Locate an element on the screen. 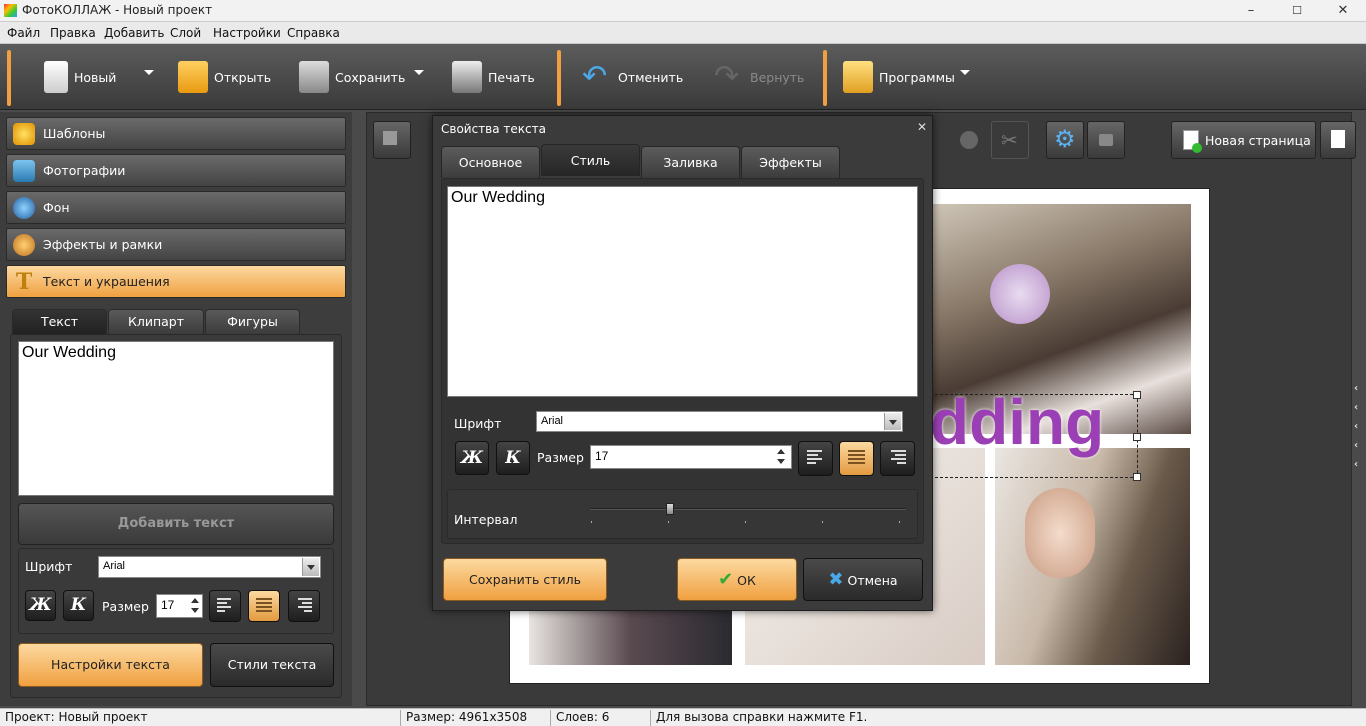  dialog-title: Свойства текста is located at coordinates (493, 129).